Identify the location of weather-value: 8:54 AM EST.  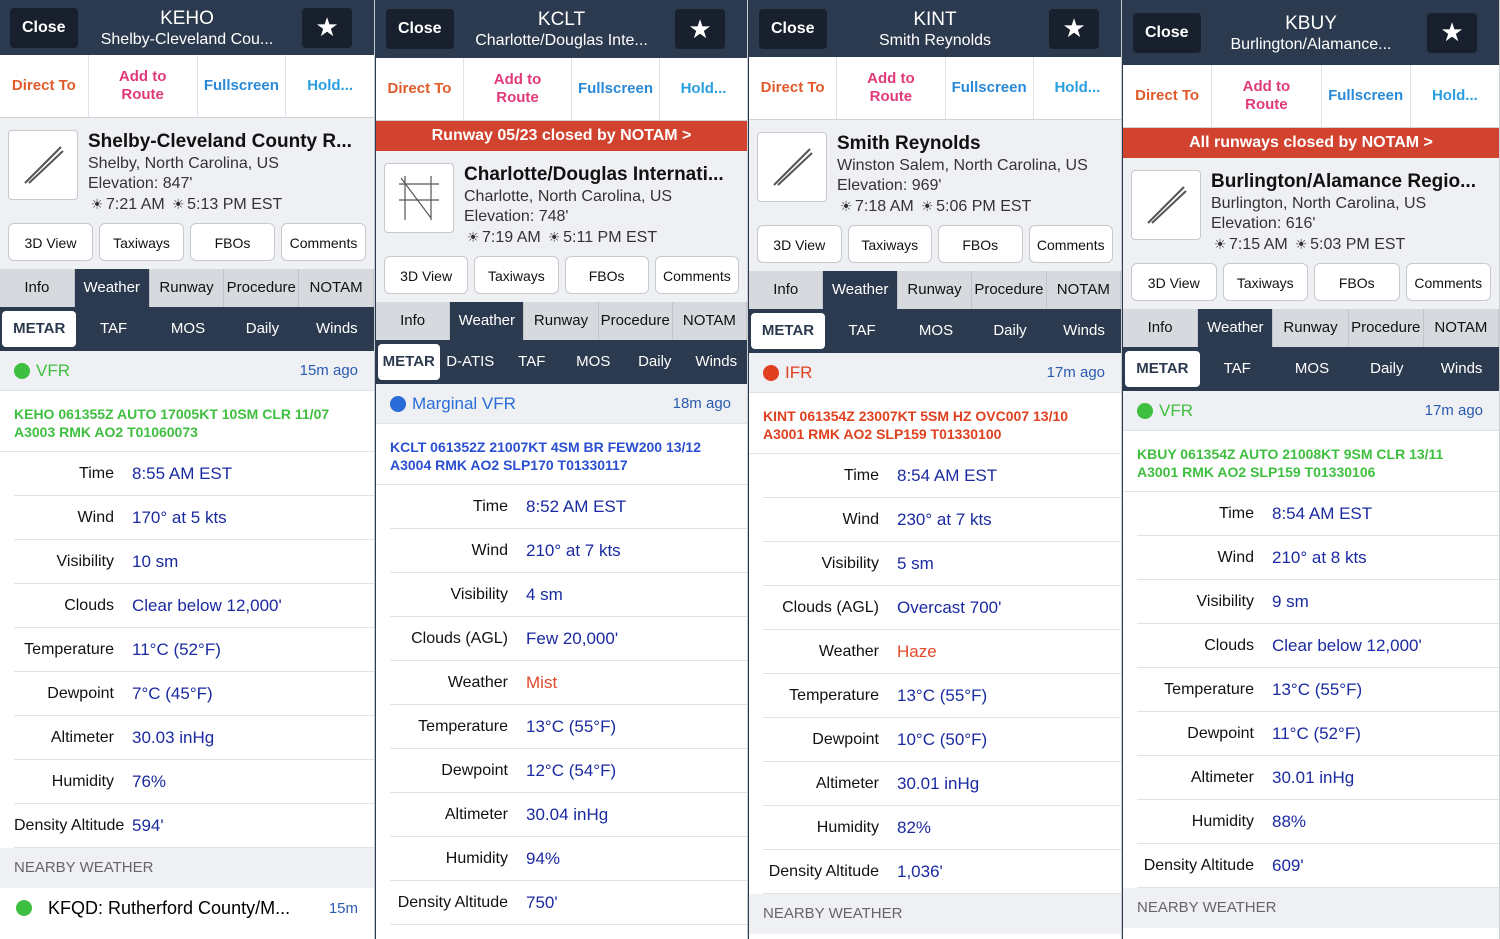
(1322, 513).